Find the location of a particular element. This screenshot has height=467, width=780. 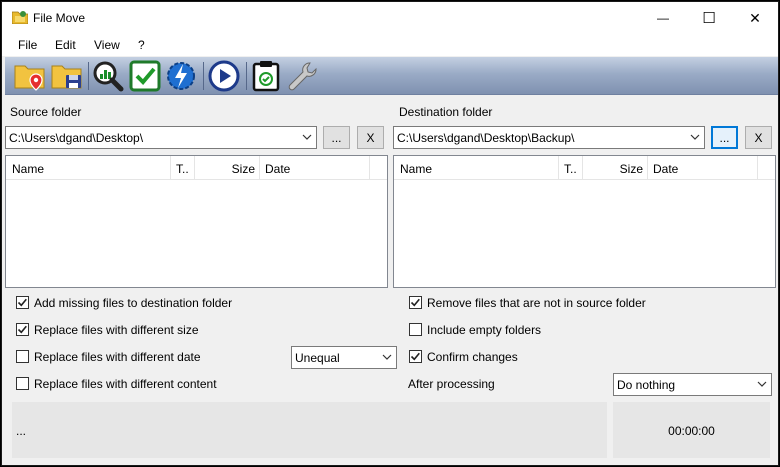

toolbar is located at coordinates (391, 76).